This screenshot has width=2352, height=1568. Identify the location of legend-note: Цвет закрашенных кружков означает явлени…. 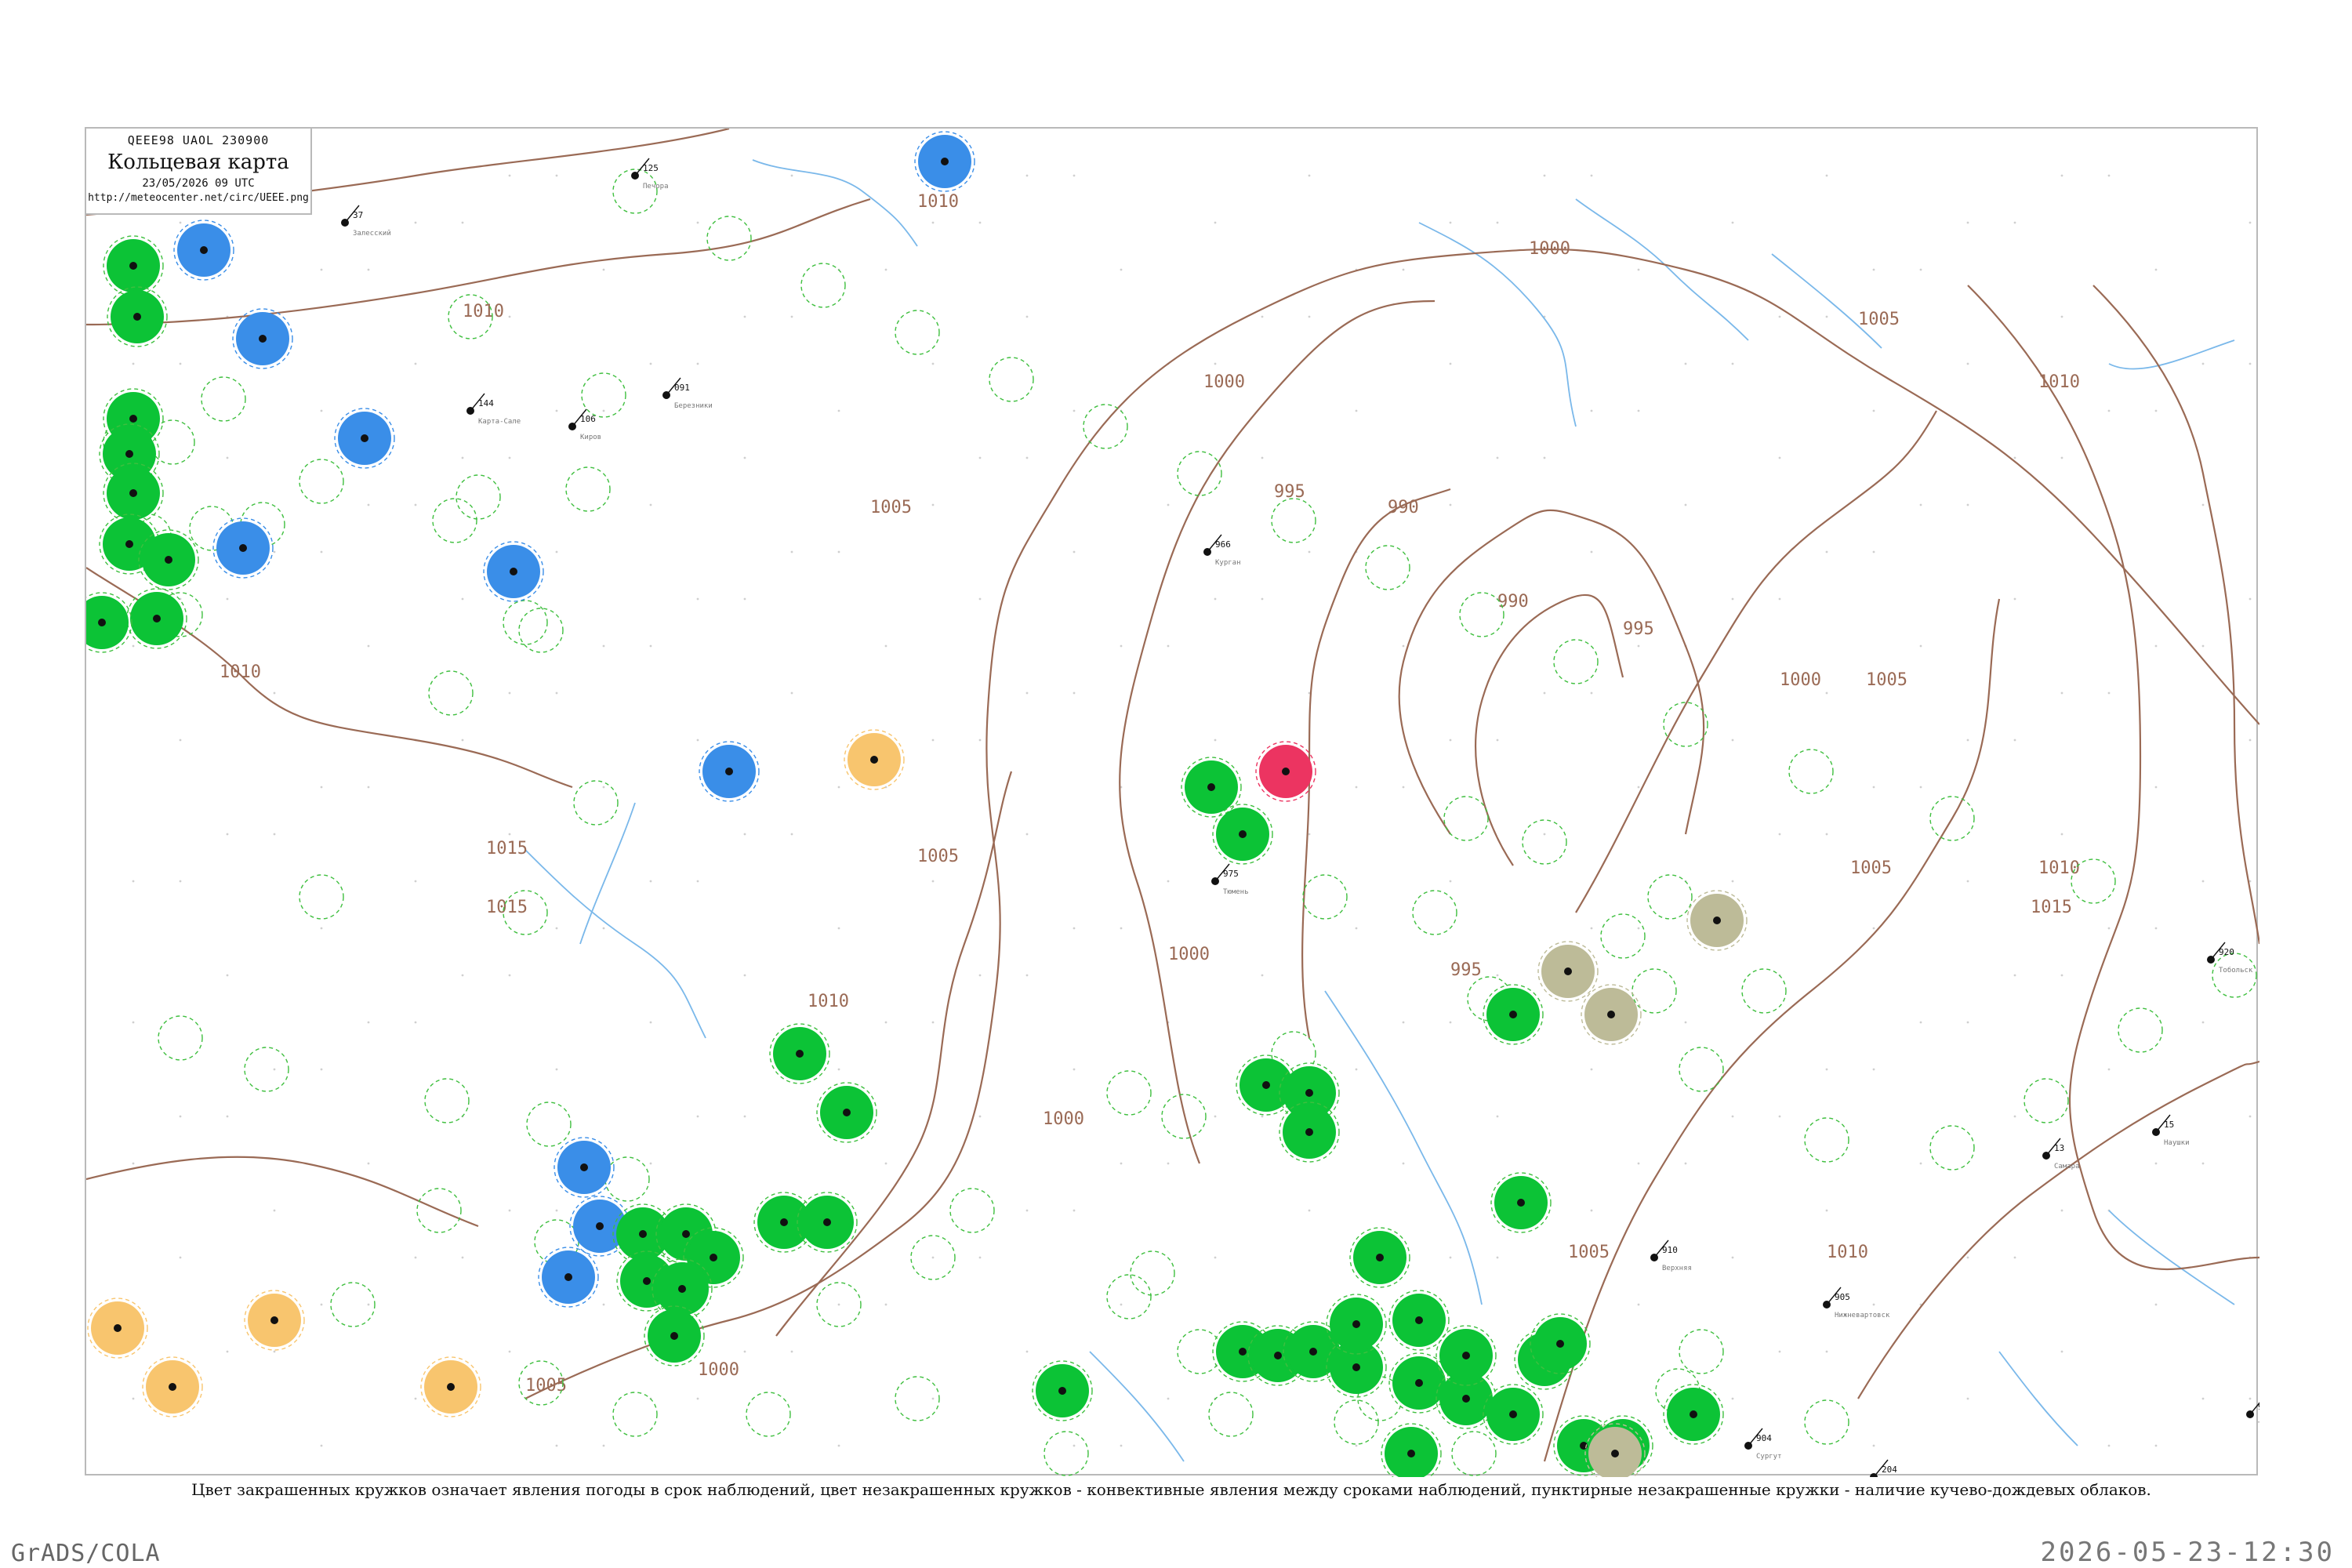
(1171, 1489).